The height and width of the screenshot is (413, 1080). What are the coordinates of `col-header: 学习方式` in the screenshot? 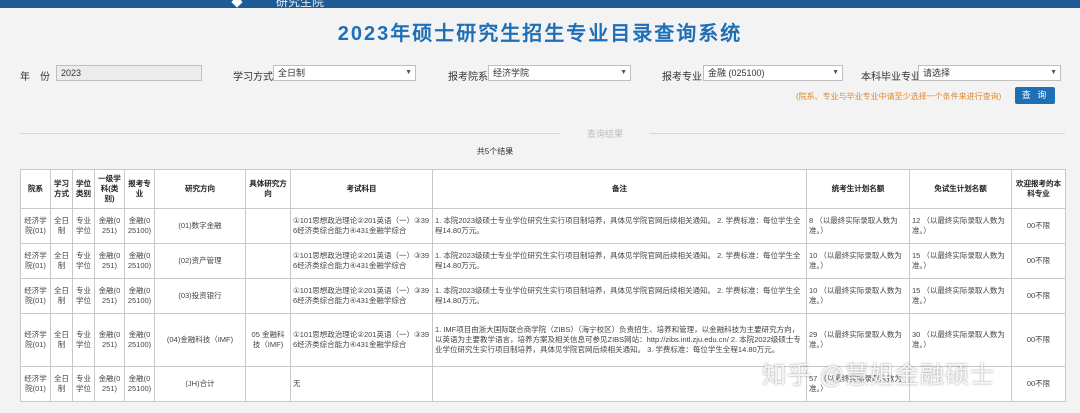 It's located at (61, 189).